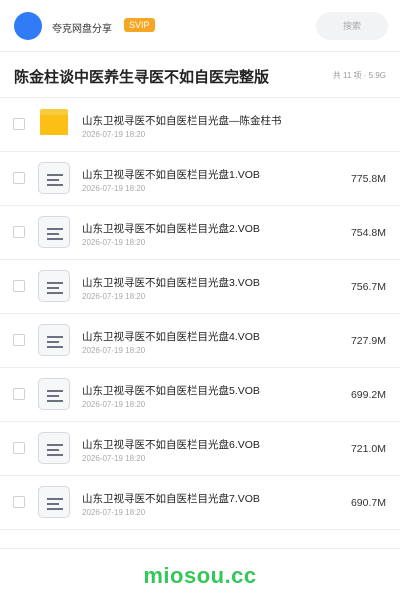 The image size is (400, 600). Describe the element at coordinates (171, 499) in the screenshot. I see `file-name: 山东卫视寻医不如自医栏目光盘7.VOB` at that location.